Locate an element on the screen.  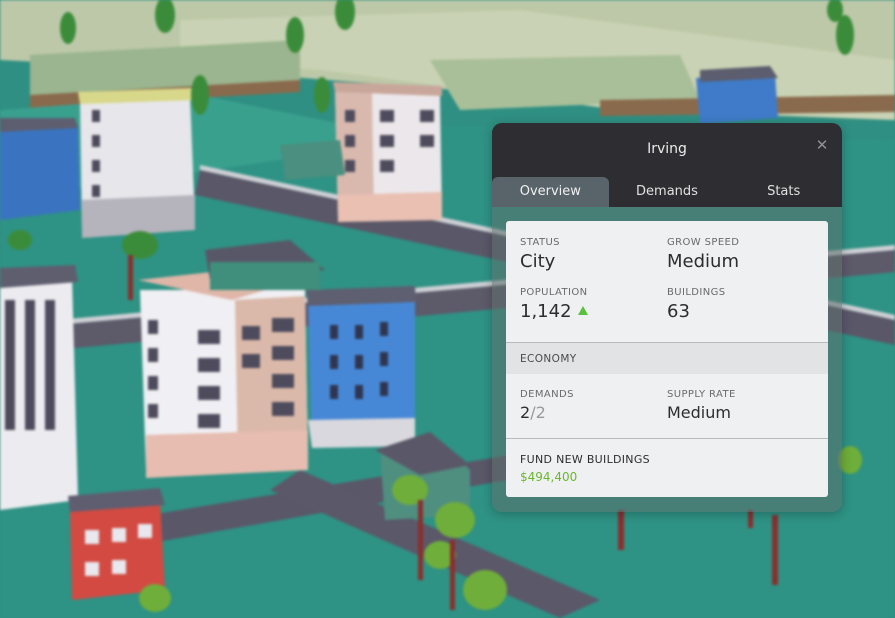
grow-speed-value: Medium is located at coordinates (703, 261).